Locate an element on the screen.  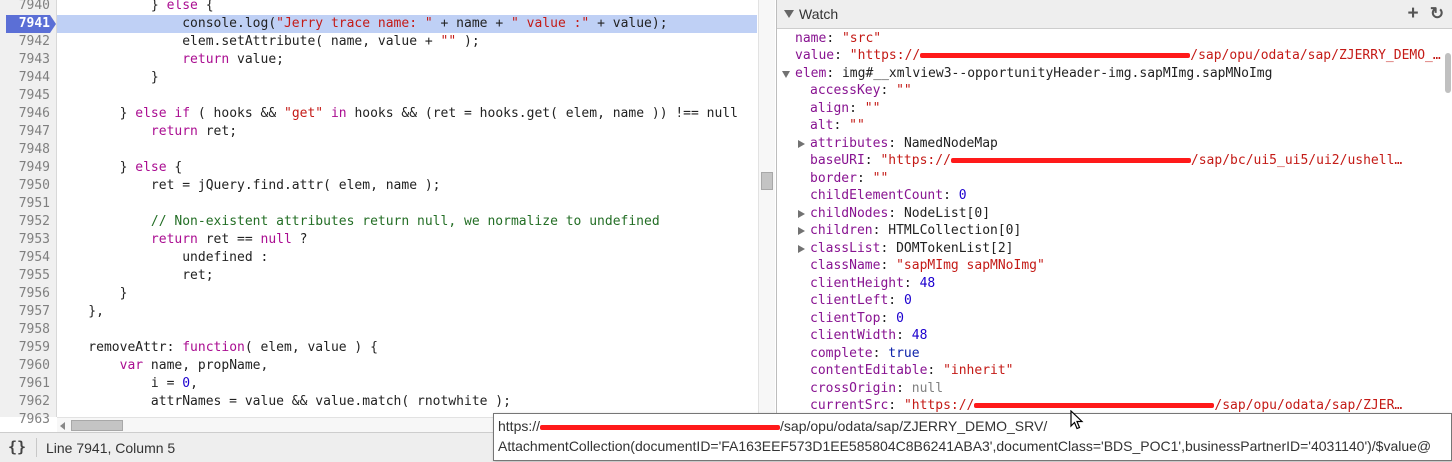
watch-row: clientWidth: 48 is located at coordinates (868, 336).